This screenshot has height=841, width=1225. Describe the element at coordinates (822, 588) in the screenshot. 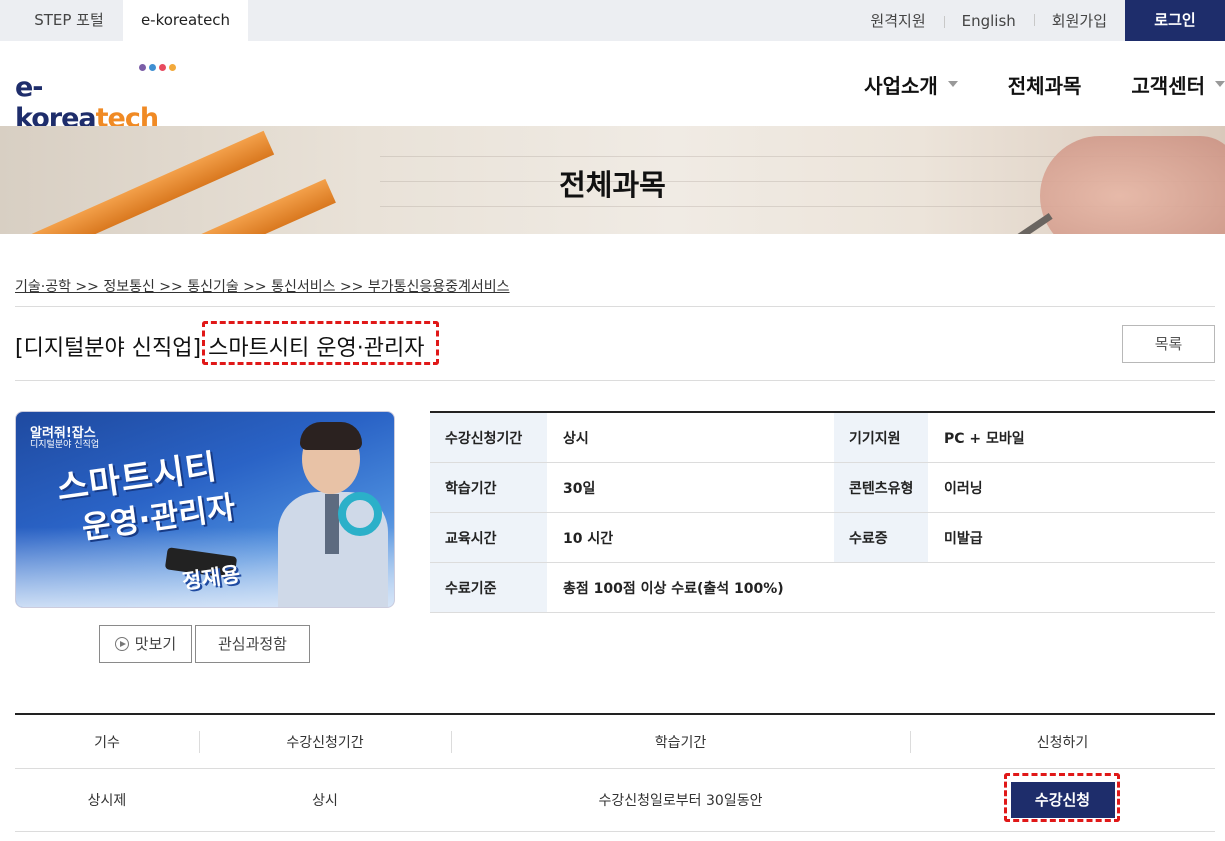

I see `info-row: 수료기준 총점 100점 이상 수료(출석 100%)` at that location.